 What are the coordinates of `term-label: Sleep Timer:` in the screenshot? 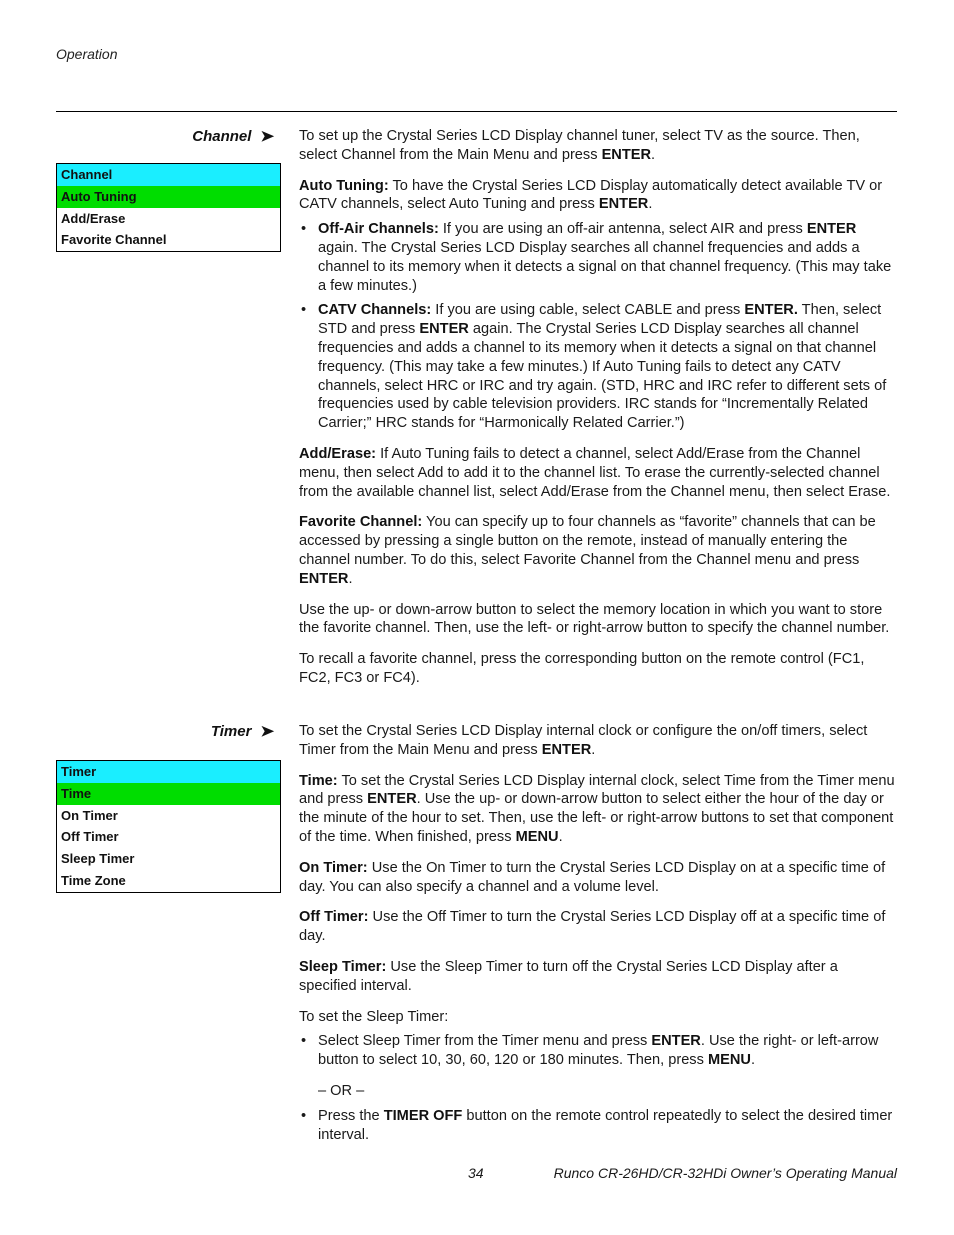 It's located at (343, 966).